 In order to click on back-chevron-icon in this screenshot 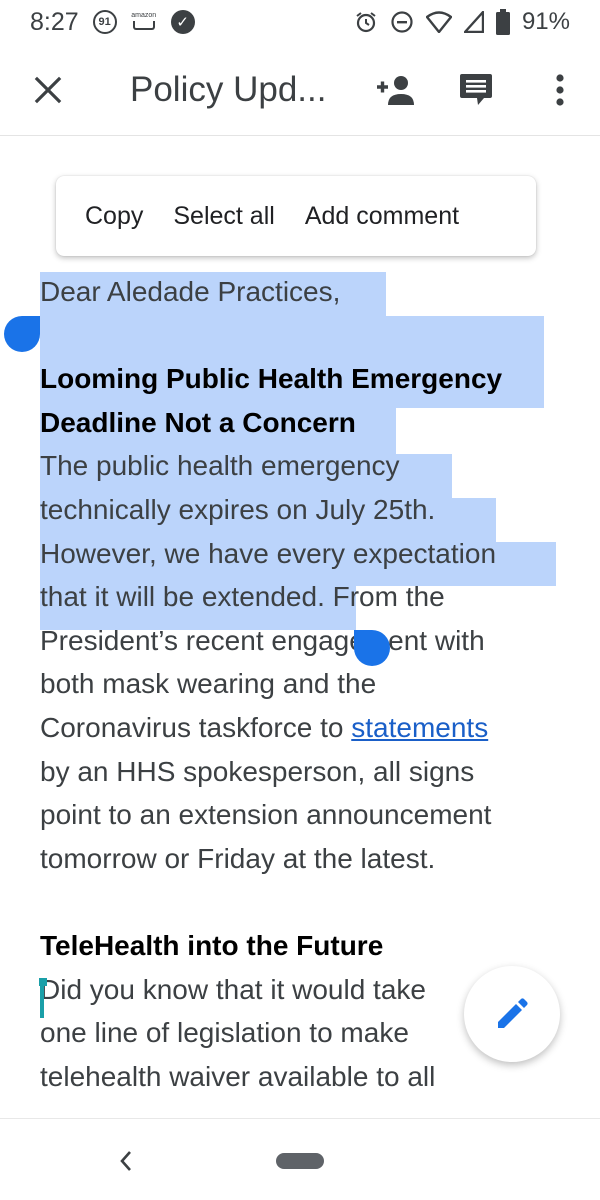, I will do `click(125, 1161)`.